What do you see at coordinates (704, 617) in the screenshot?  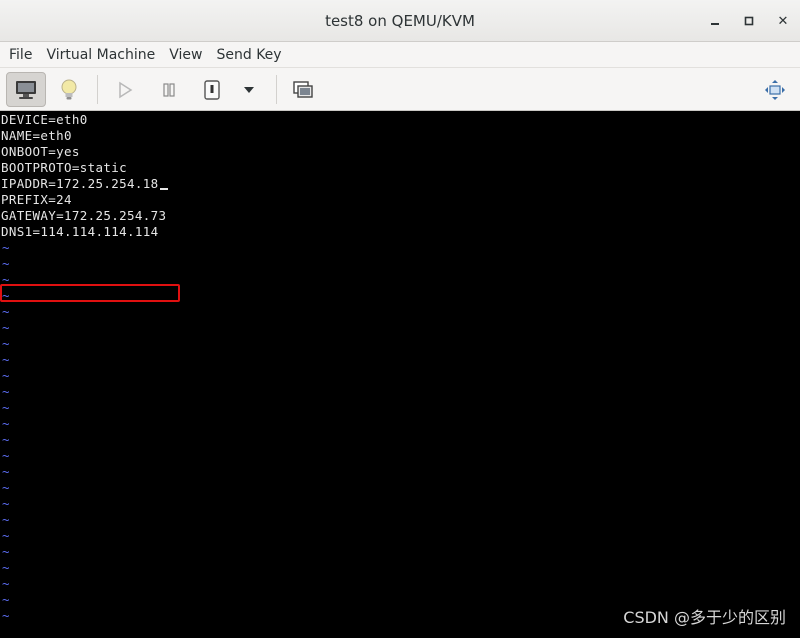 I see `watermark: CSDN @多于少的区别` at bounding box center [704, 617].